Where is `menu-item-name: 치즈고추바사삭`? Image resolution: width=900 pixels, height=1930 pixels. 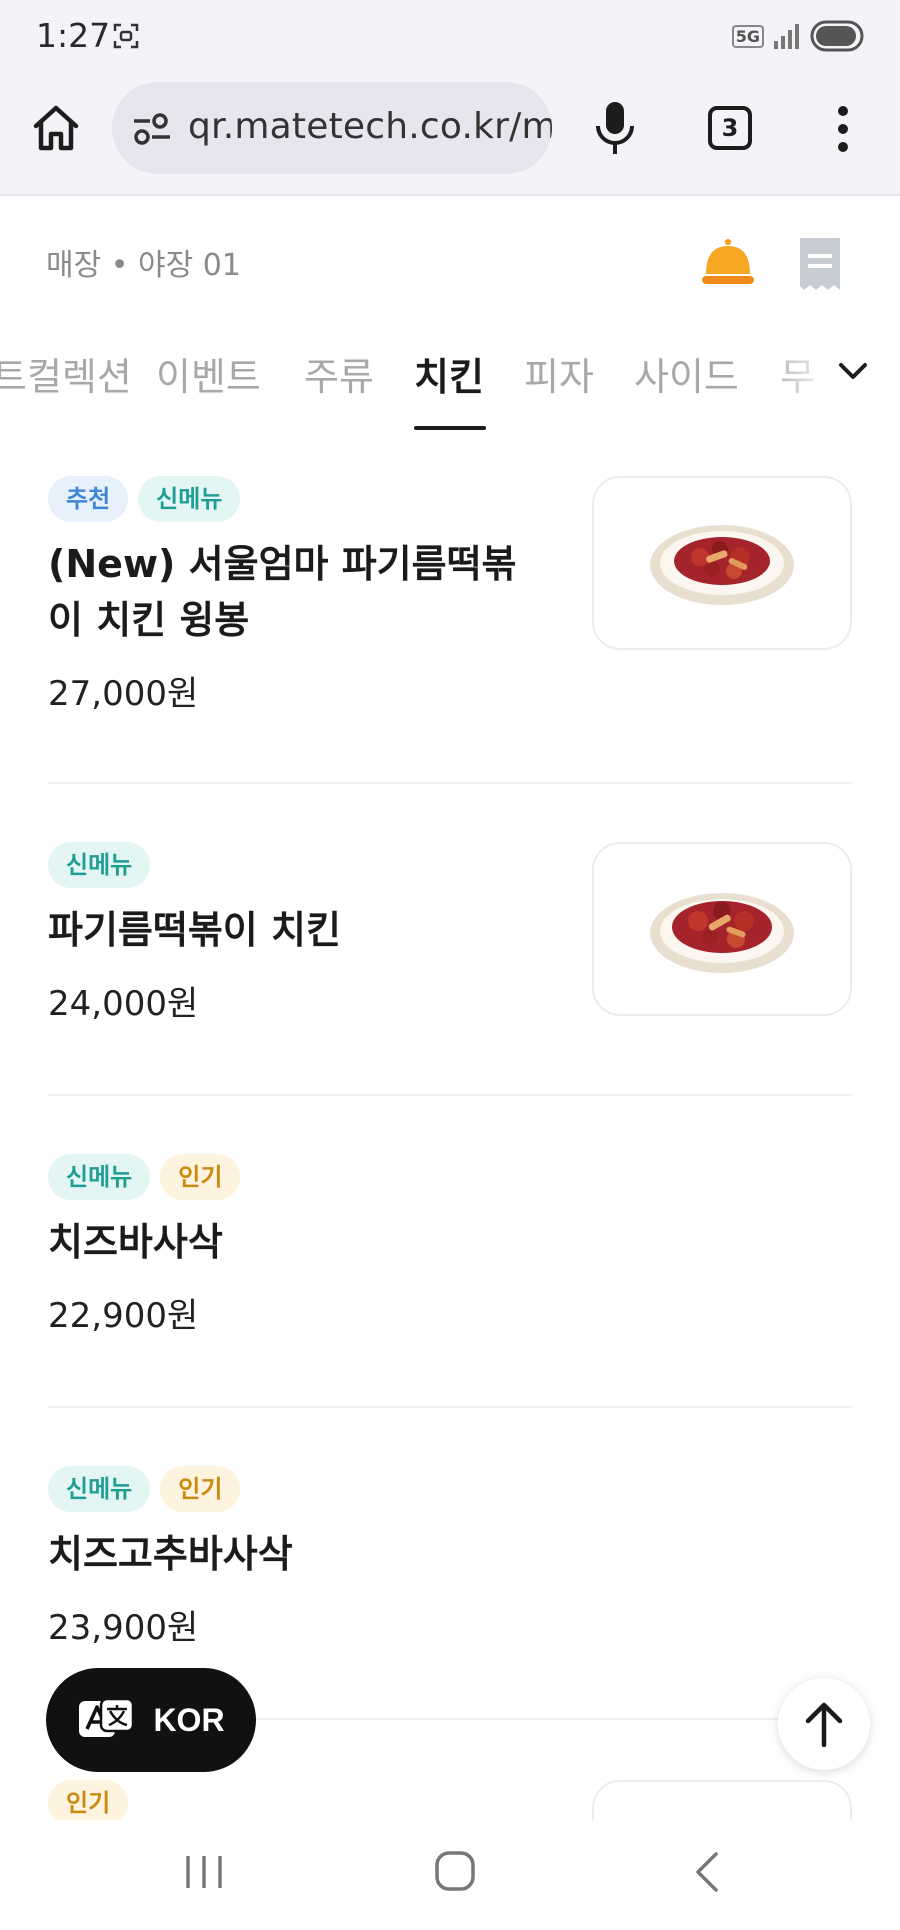 menu-item-name: 치즈고추바사삭 is located at coordinates (170, 1554).